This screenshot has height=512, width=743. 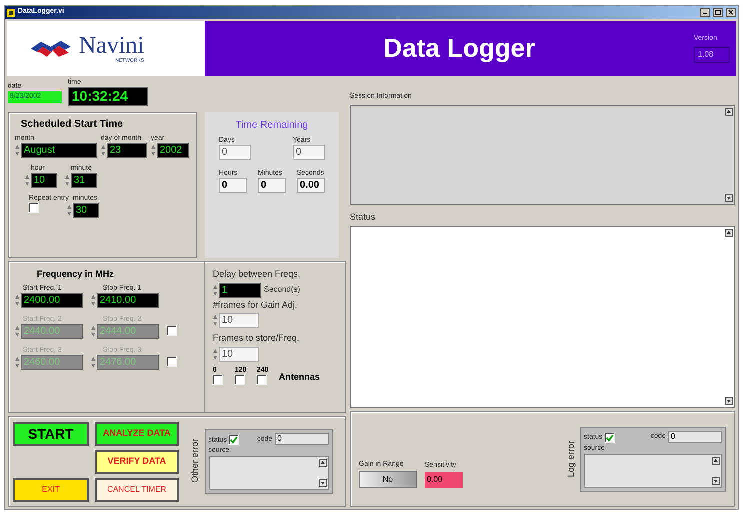 I want to click on session-info-field, so click(x=542, y=154).